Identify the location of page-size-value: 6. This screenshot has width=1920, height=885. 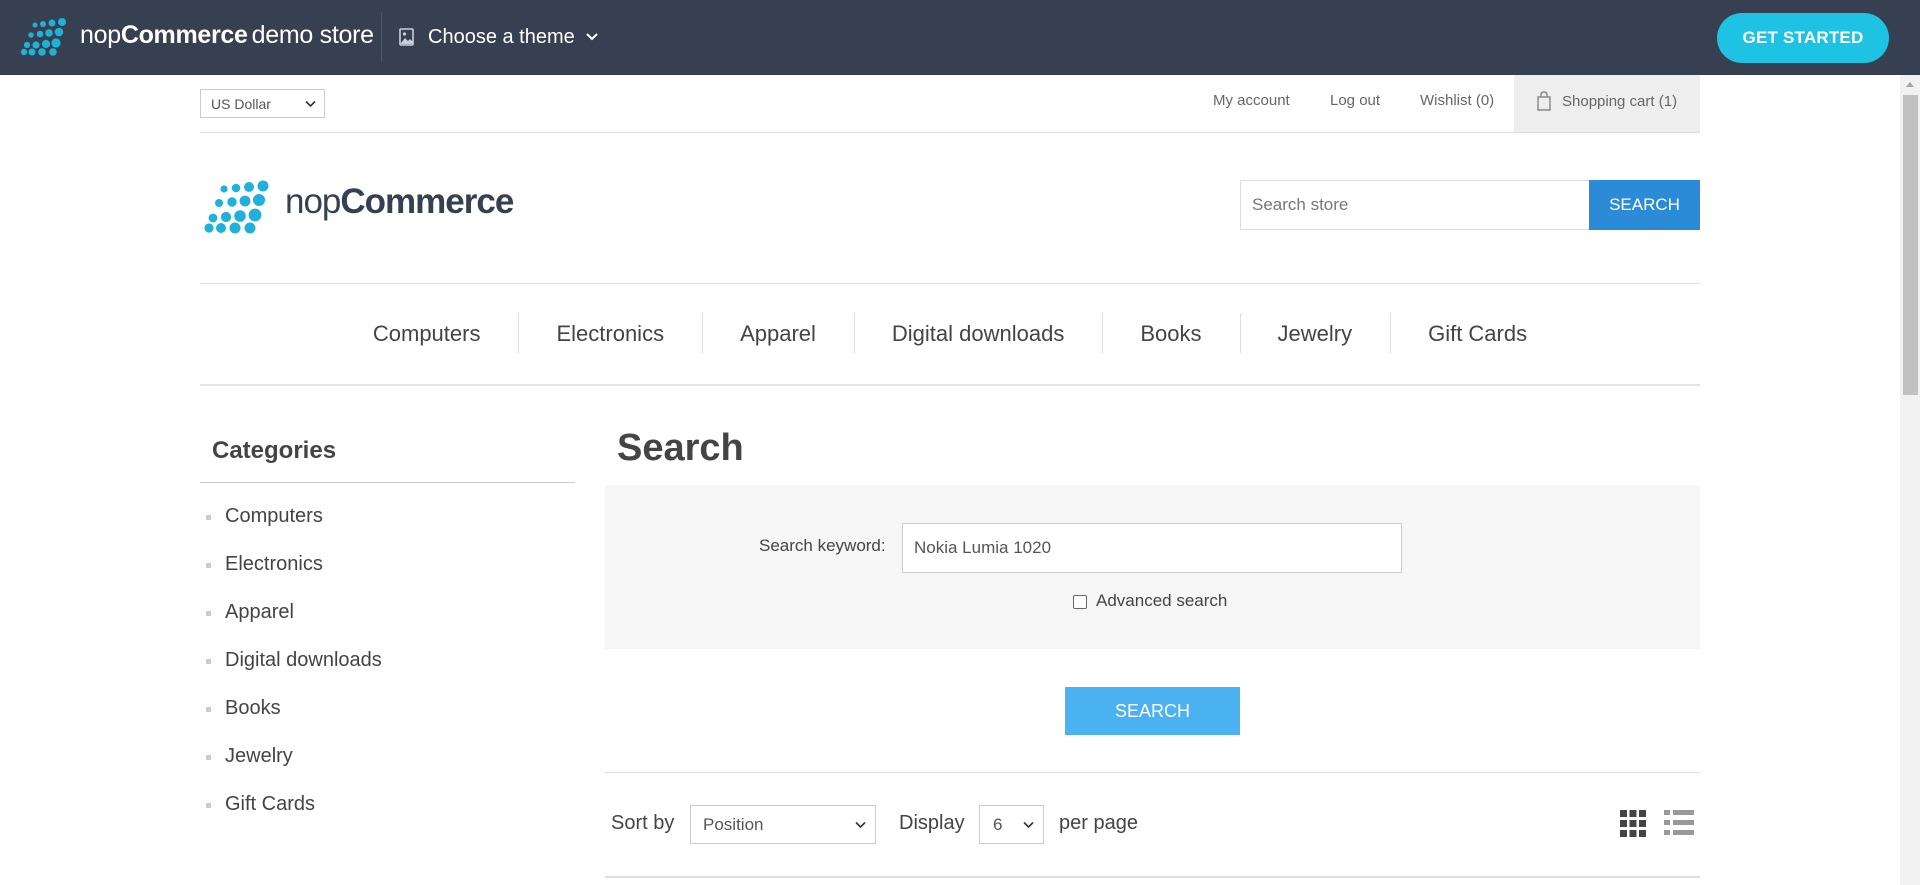
(998, 824).